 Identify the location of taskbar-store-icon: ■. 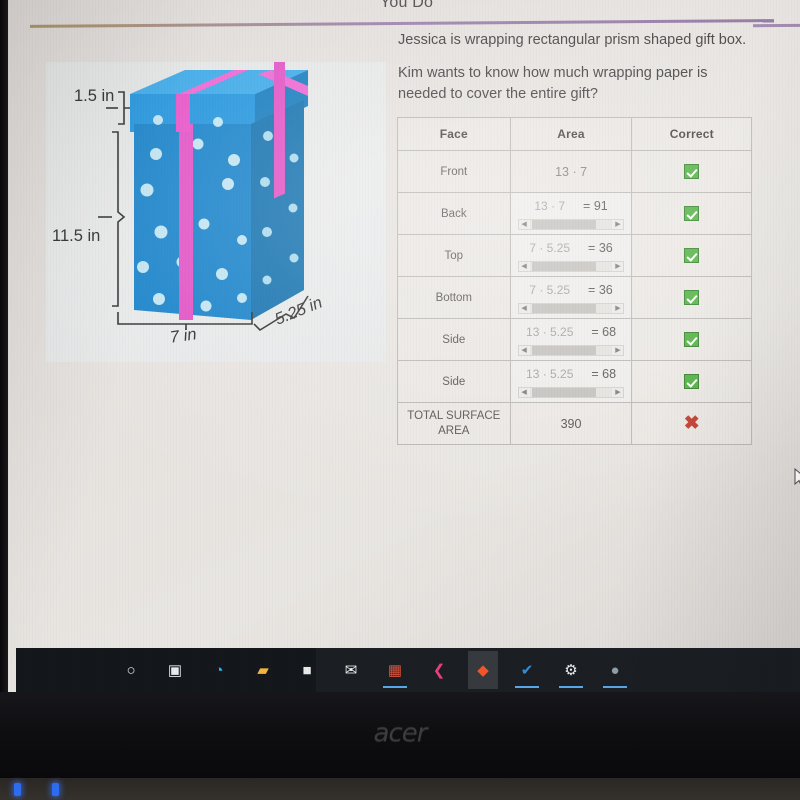
(307, 670).